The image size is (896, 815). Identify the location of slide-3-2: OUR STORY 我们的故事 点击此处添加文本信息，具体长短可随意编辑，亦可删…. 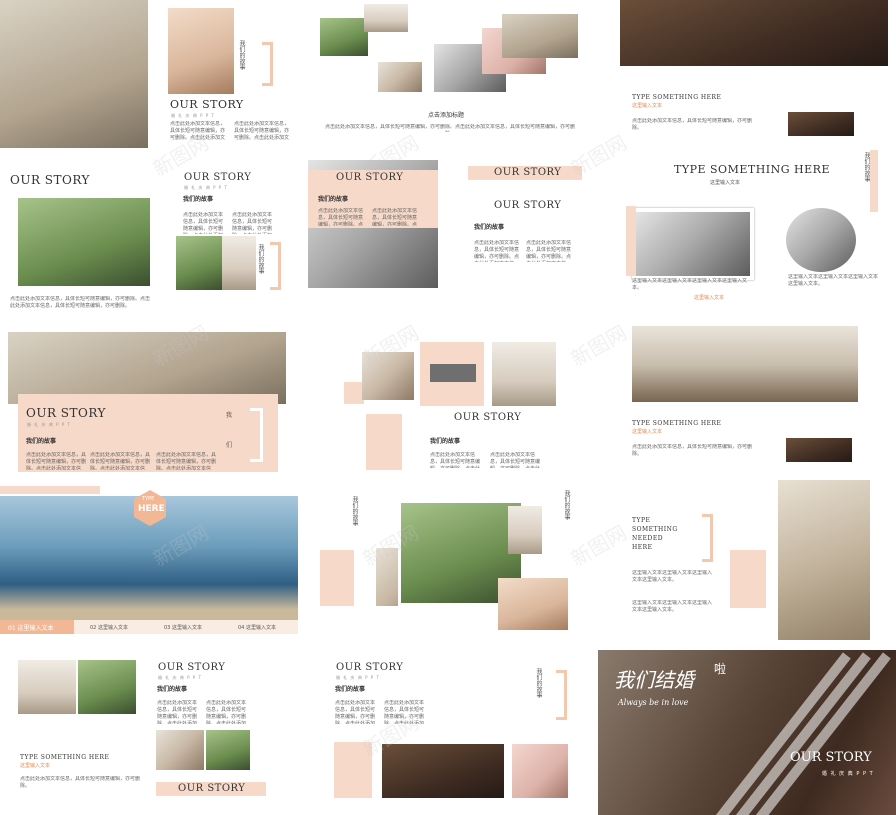
(449, 397).